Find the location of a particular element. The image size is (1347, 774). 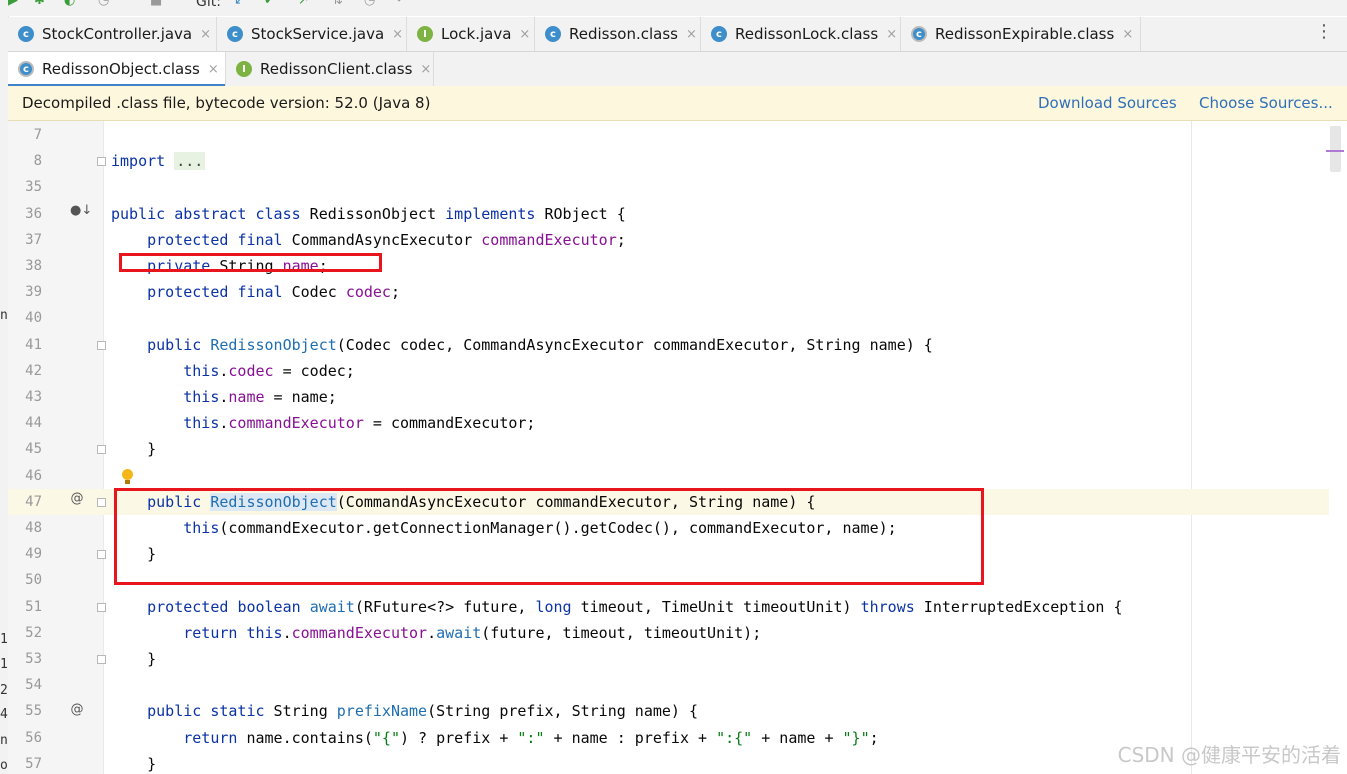

tab-redisson: c Redisson.class × is located at coordinates (618, 34).